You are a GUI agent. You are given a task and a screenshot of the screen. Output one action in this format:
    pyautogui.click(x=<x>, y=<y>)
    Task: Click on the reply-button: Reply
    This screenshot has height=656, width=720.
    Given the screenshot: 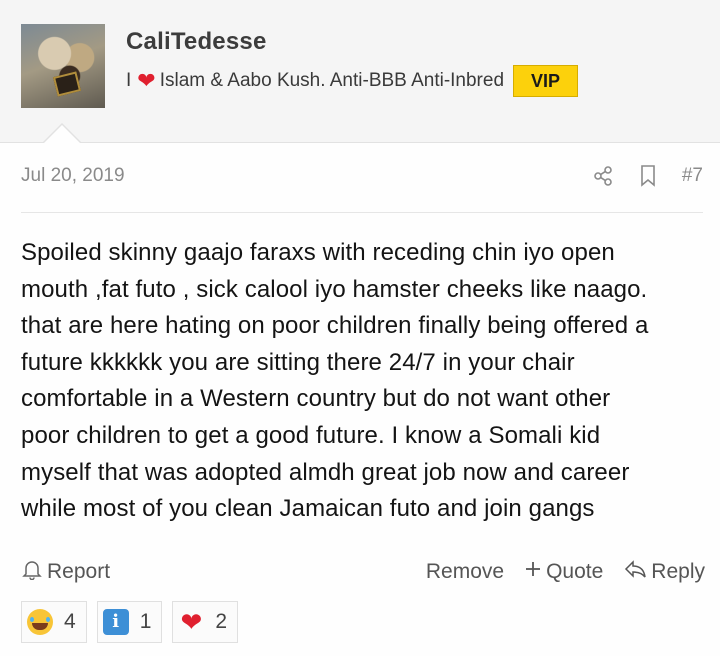 What is the action you would take?
    pyautogui.click(x=664, y=572)
    